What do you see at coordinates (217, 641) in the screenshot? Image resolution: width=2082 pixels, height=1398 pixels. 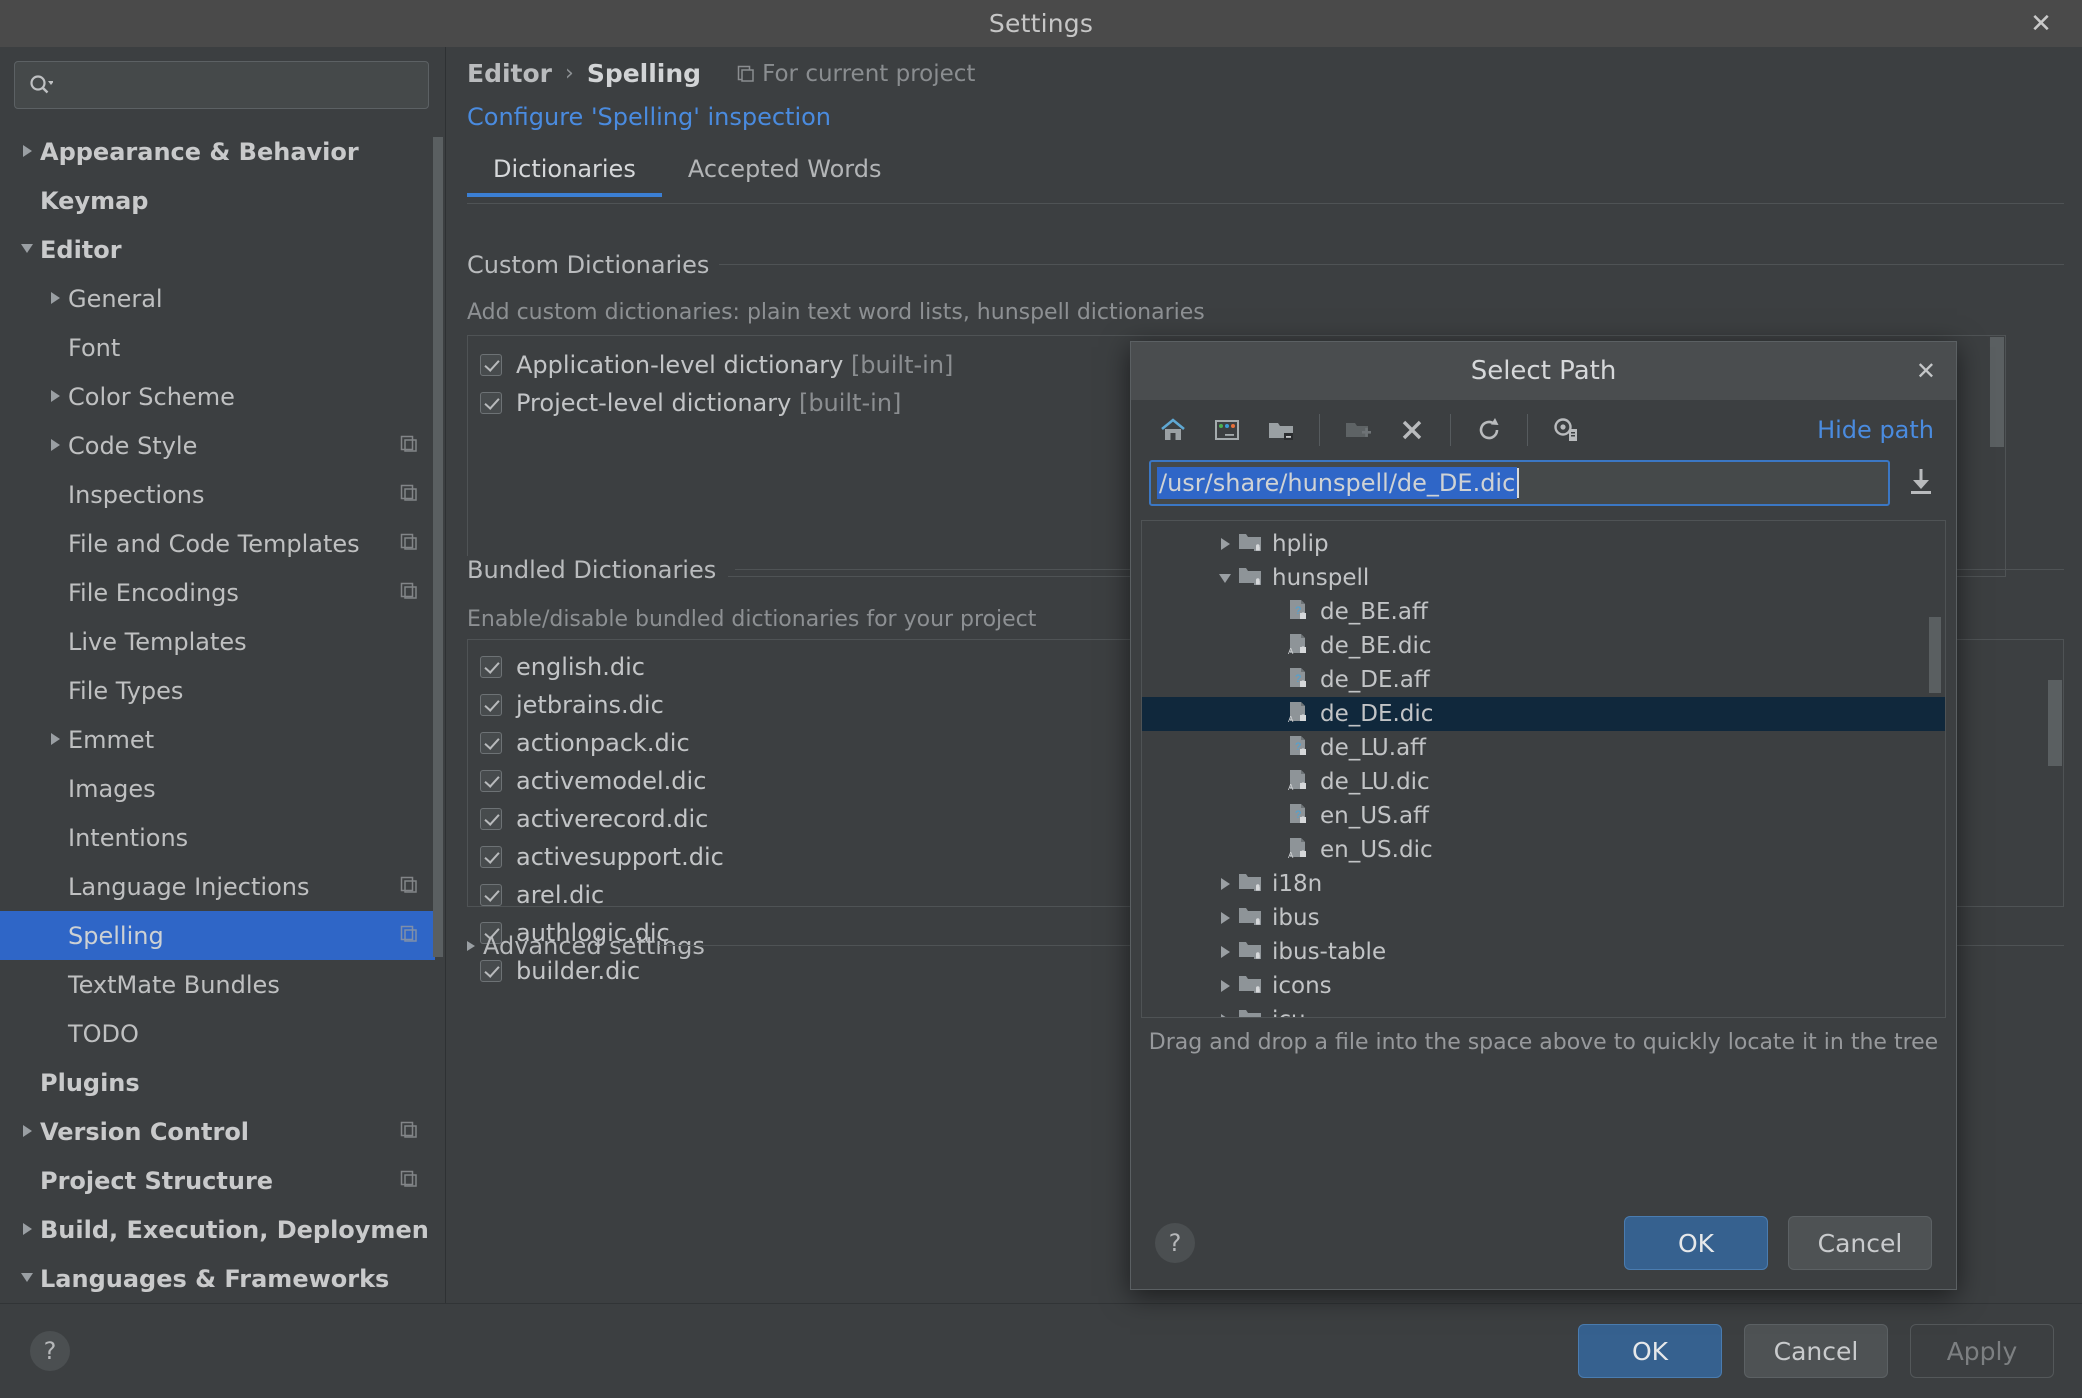 I see `sidebar-item-live-templates: Live Templates` at bounding box center [217, 641].